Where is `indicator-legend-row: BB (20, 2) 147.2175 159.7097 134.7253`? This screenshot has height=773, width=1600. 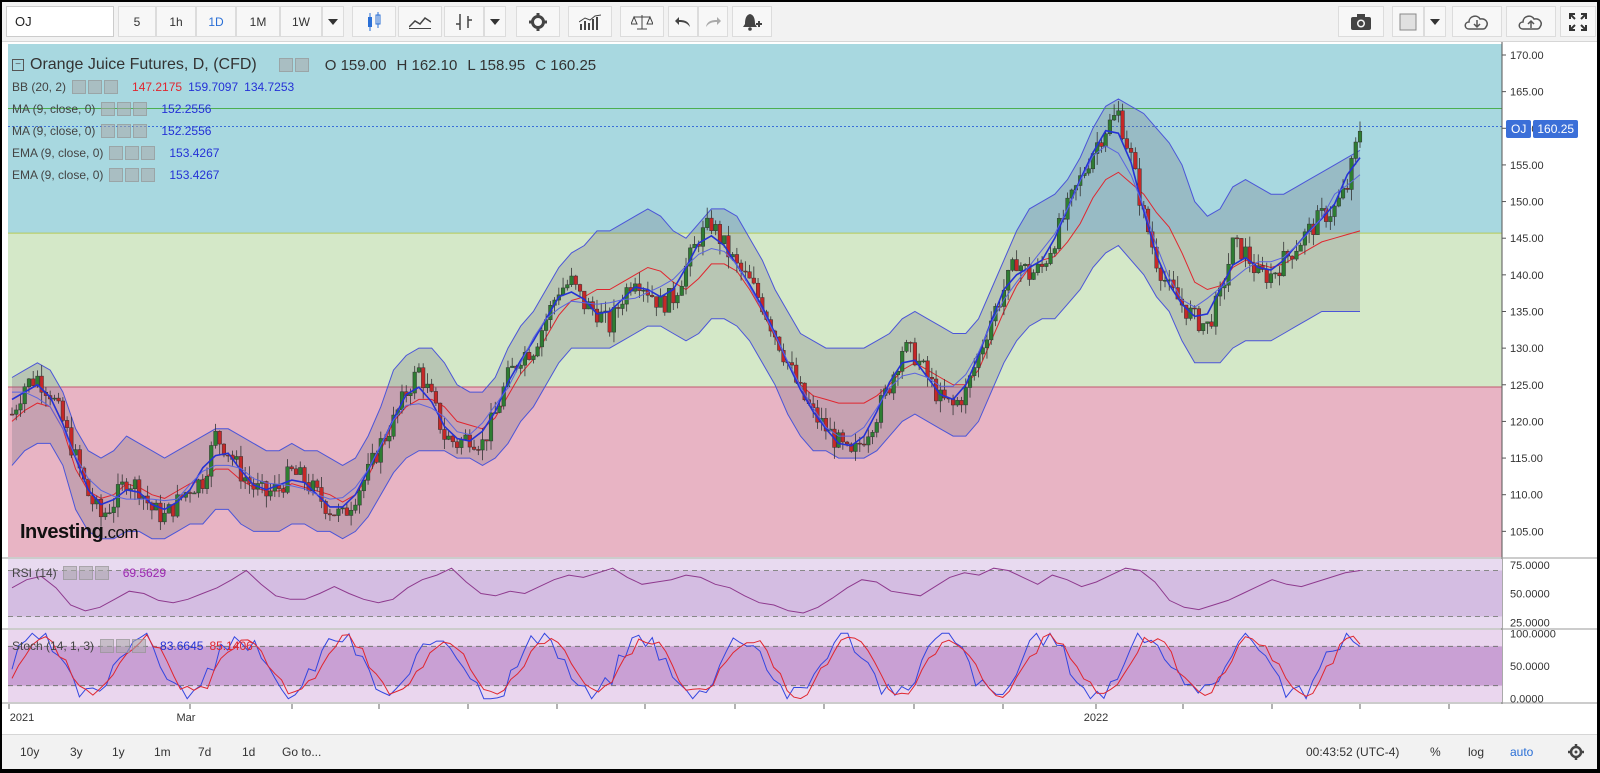
indicator-legend-row: BB (20, 2) 147.2175 159.7097 134.7253 is located at coordinates (153, 87).